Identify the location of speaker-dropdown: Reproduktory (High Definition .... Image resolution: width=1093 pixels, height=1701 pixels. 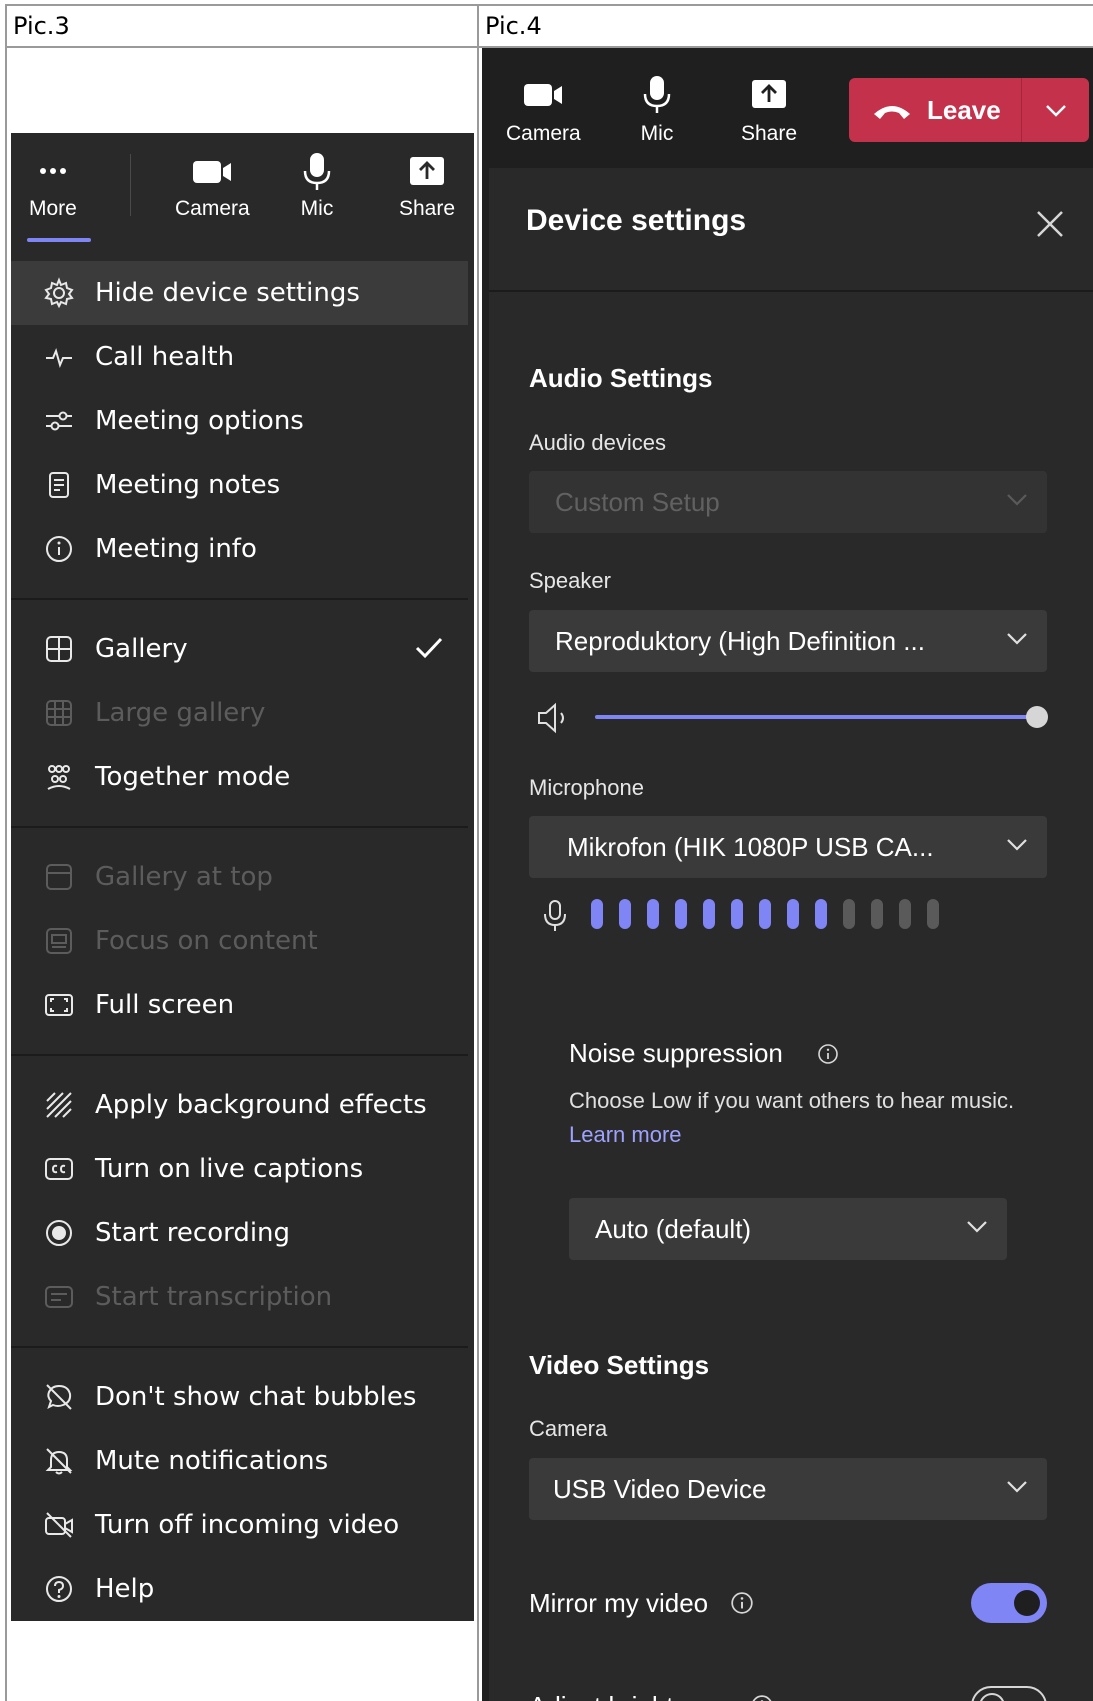
(788, 641).